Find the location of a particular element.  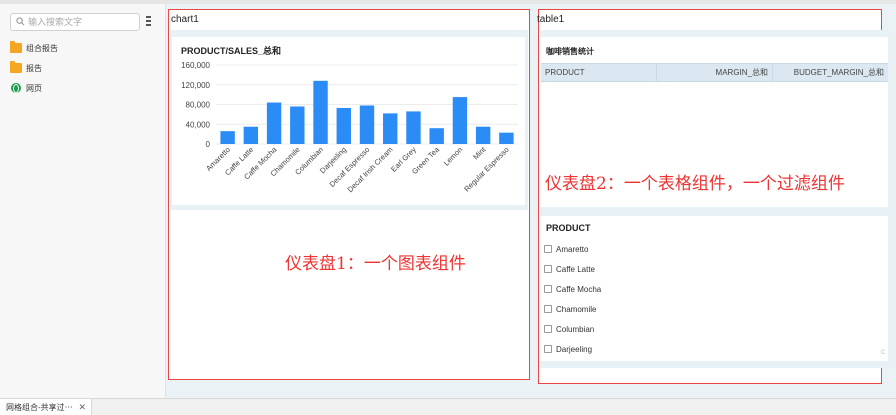

column-header-budget-margin: BUDGET_MARGIN_总和 is located at coordinates (830, 72).